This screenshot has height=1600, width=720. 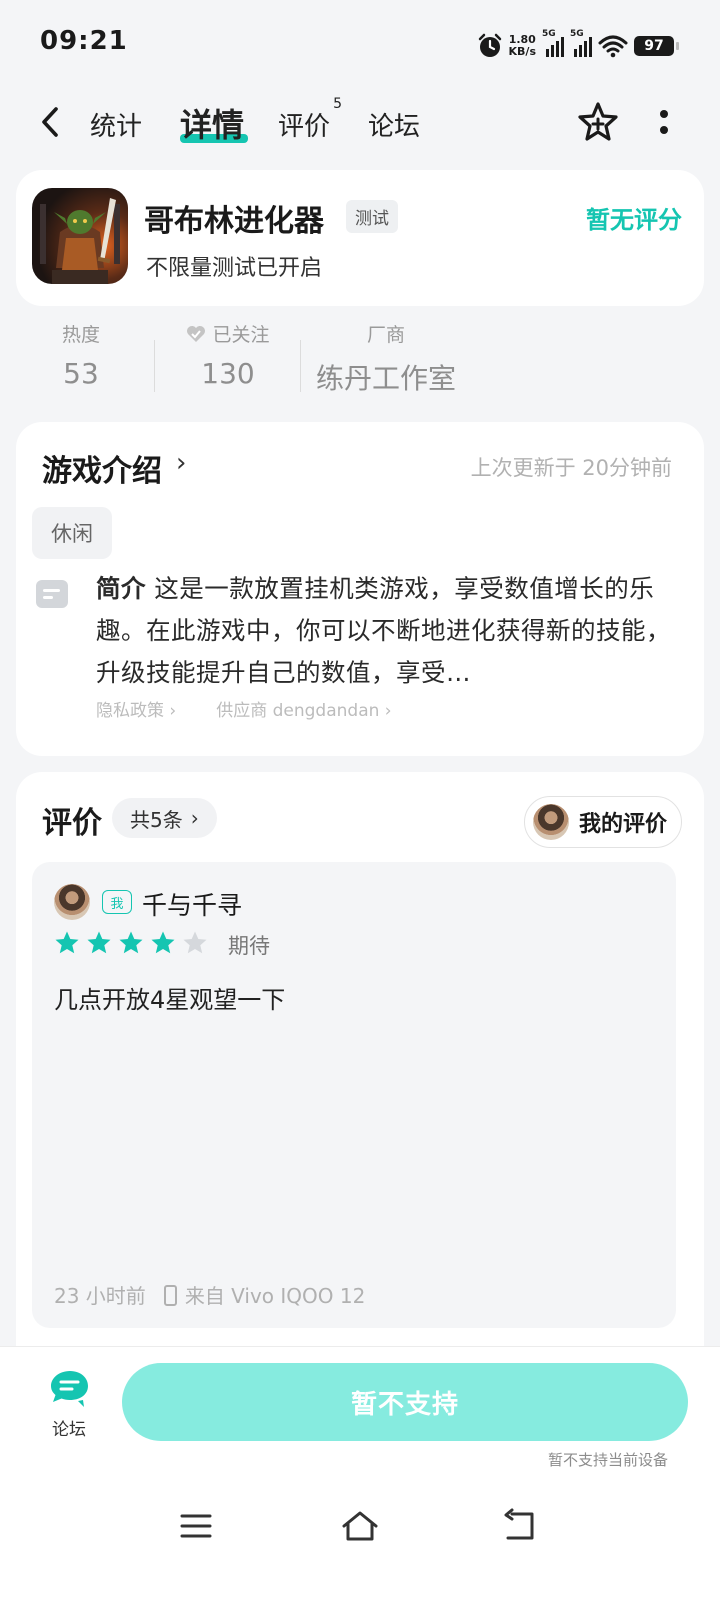 What do you see at coordinates (228, 355) in the screenshot?
I see `stat-followers: 已关注 130` at bounding box center [228, 355].